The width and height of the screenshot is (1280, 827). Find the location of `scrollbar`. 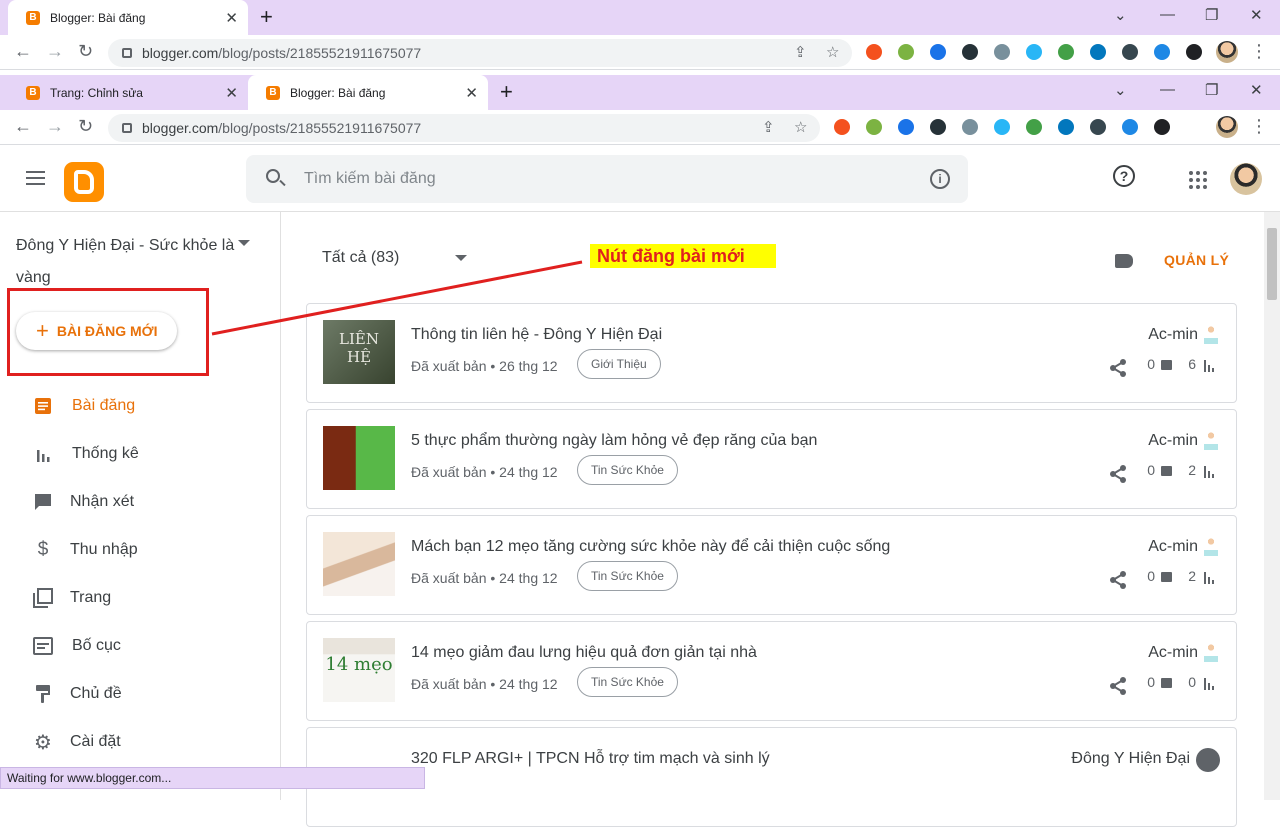

scrollbar is located at coordinates (1272, 506).